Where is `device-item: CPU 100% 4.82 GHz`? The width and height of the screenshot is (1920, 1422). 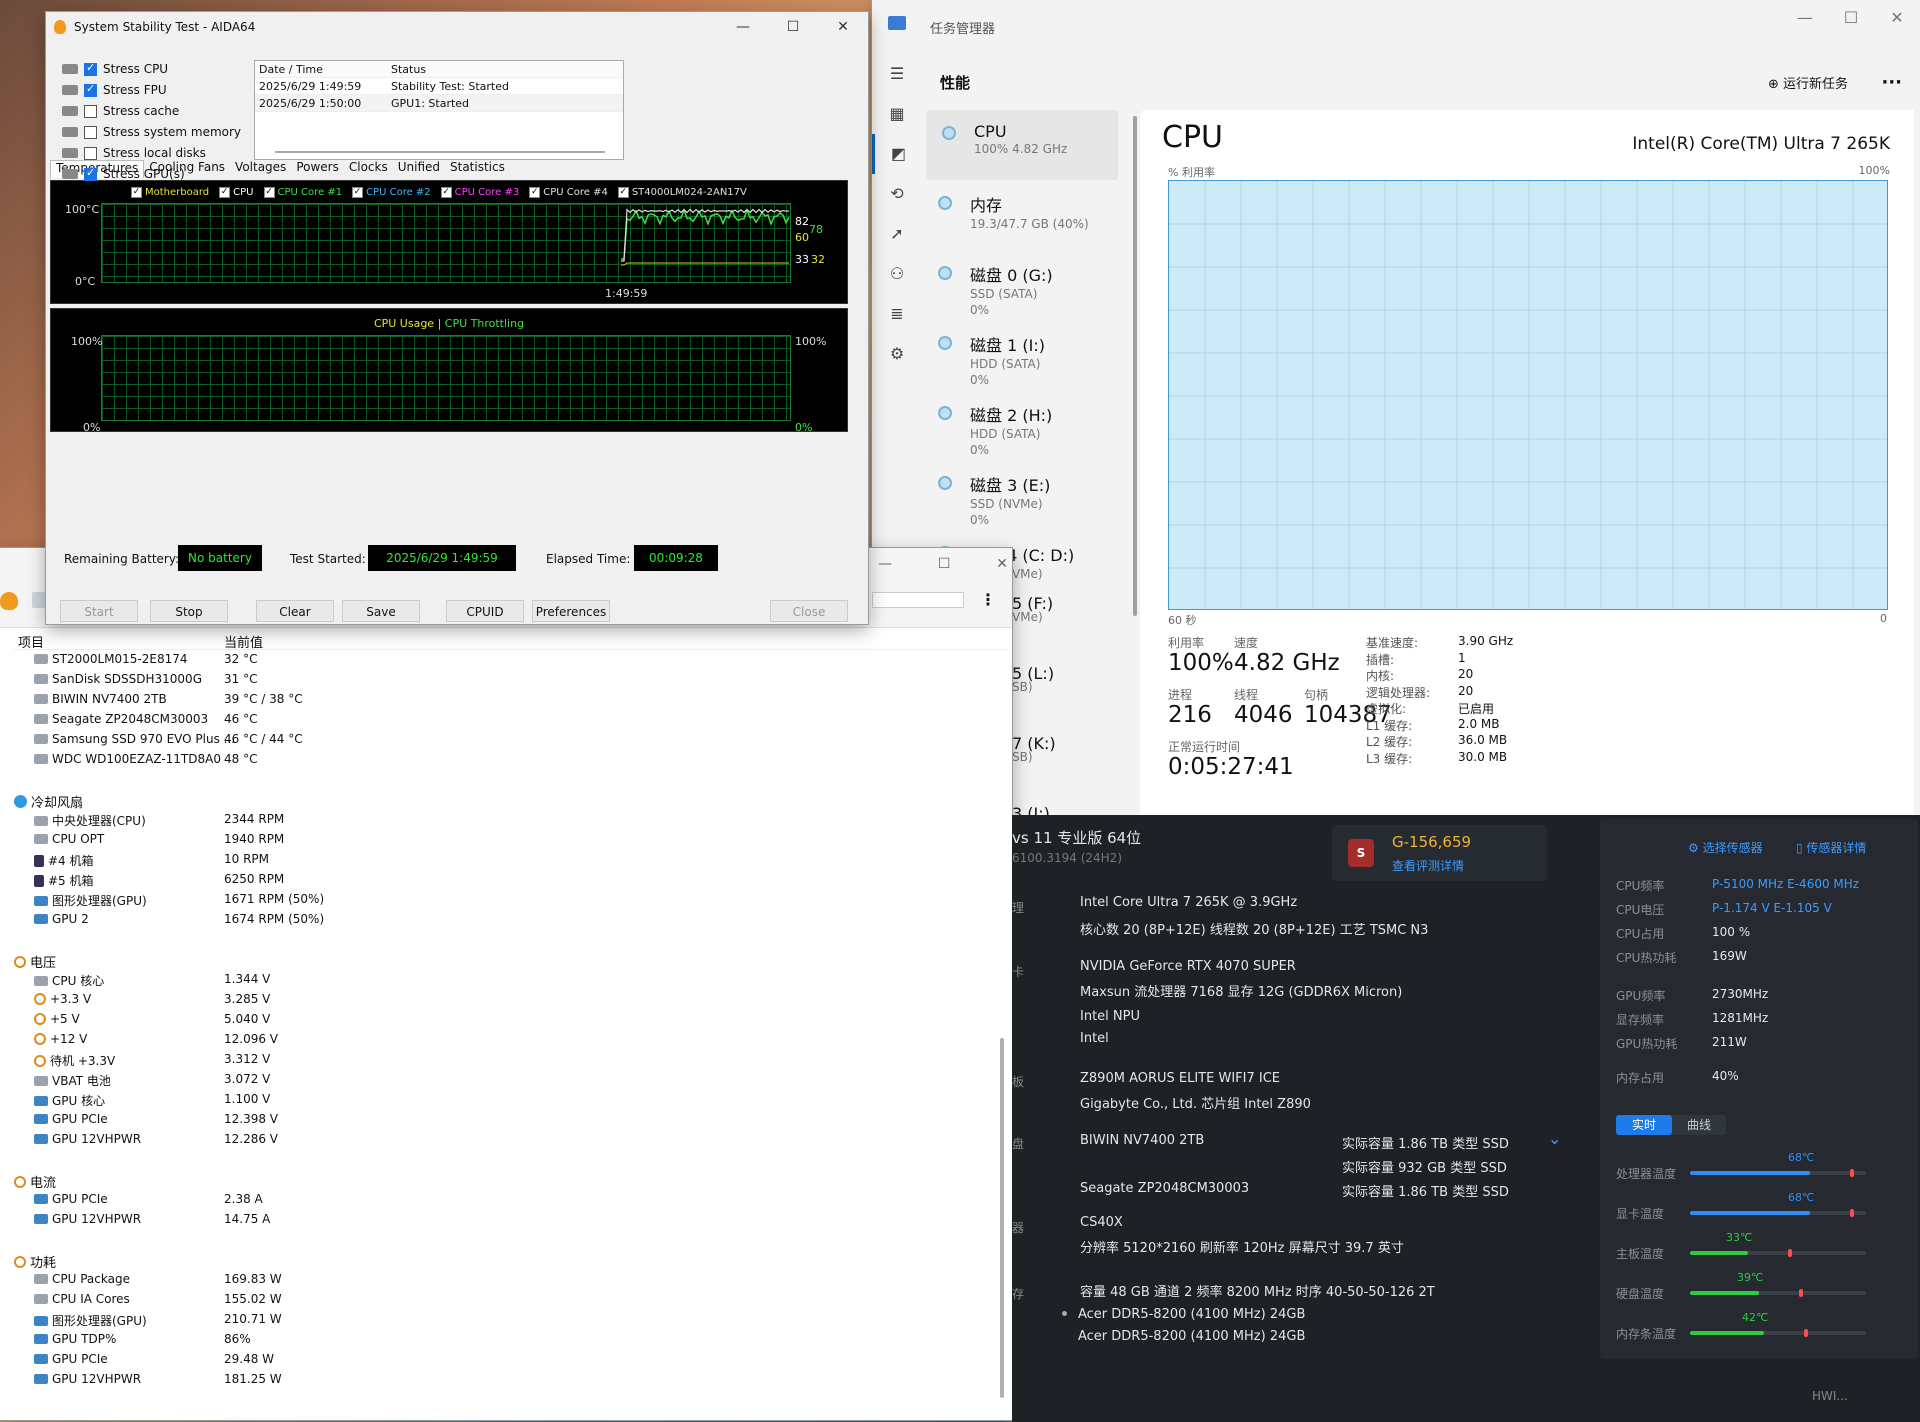
device-item: CPU 100% 4.82 GHz is located at coordinates (1022, 145).